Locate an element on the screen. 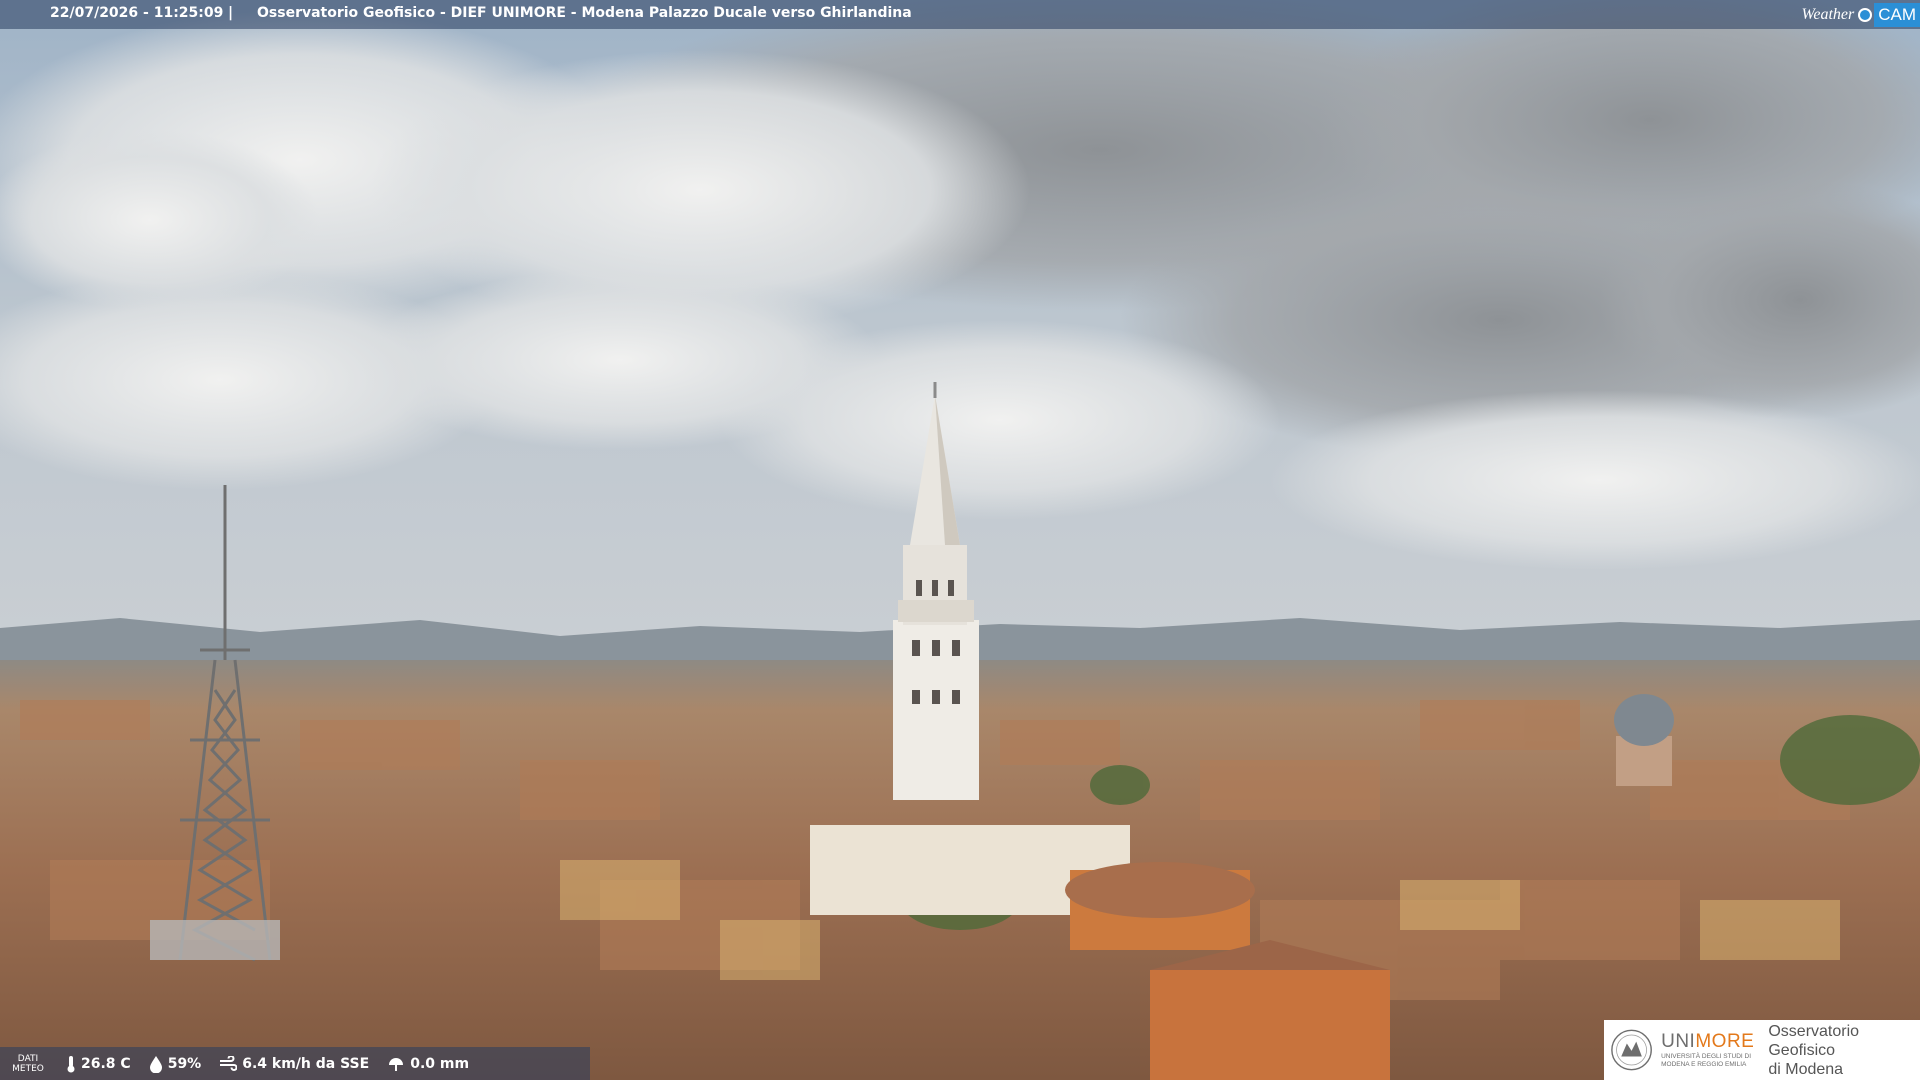 This screenshot has width=1920, height=1080. brand-weather-text: Weather is located at coordinates (1828, 14).